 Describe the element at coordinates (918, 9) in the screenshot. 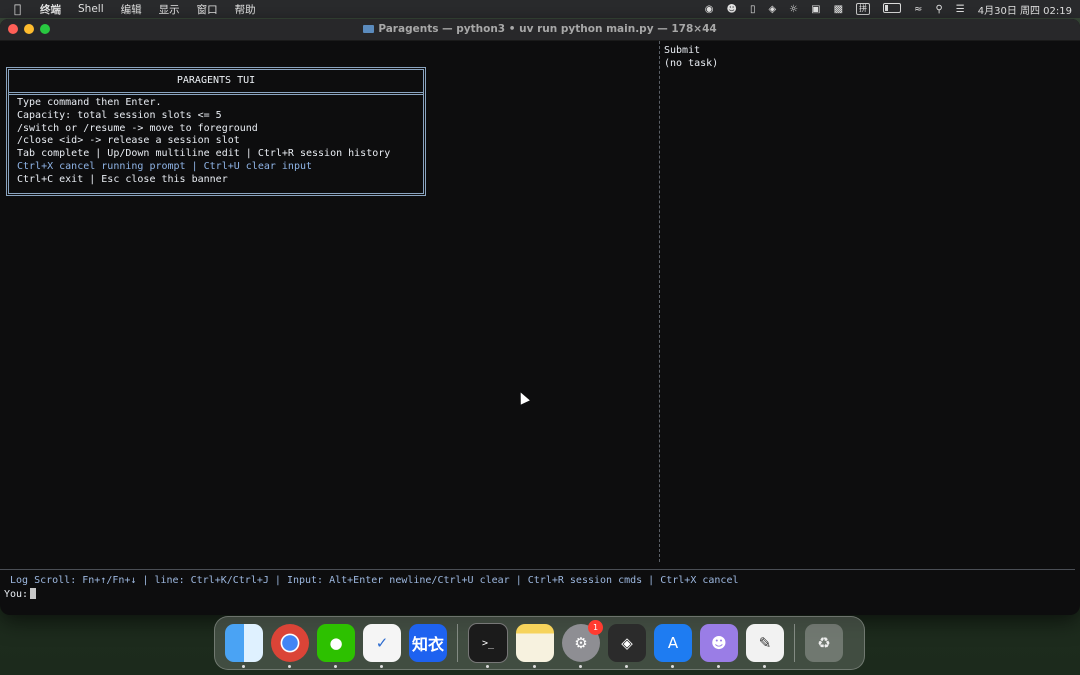

I see `wifi-icon: ≈` at that location.